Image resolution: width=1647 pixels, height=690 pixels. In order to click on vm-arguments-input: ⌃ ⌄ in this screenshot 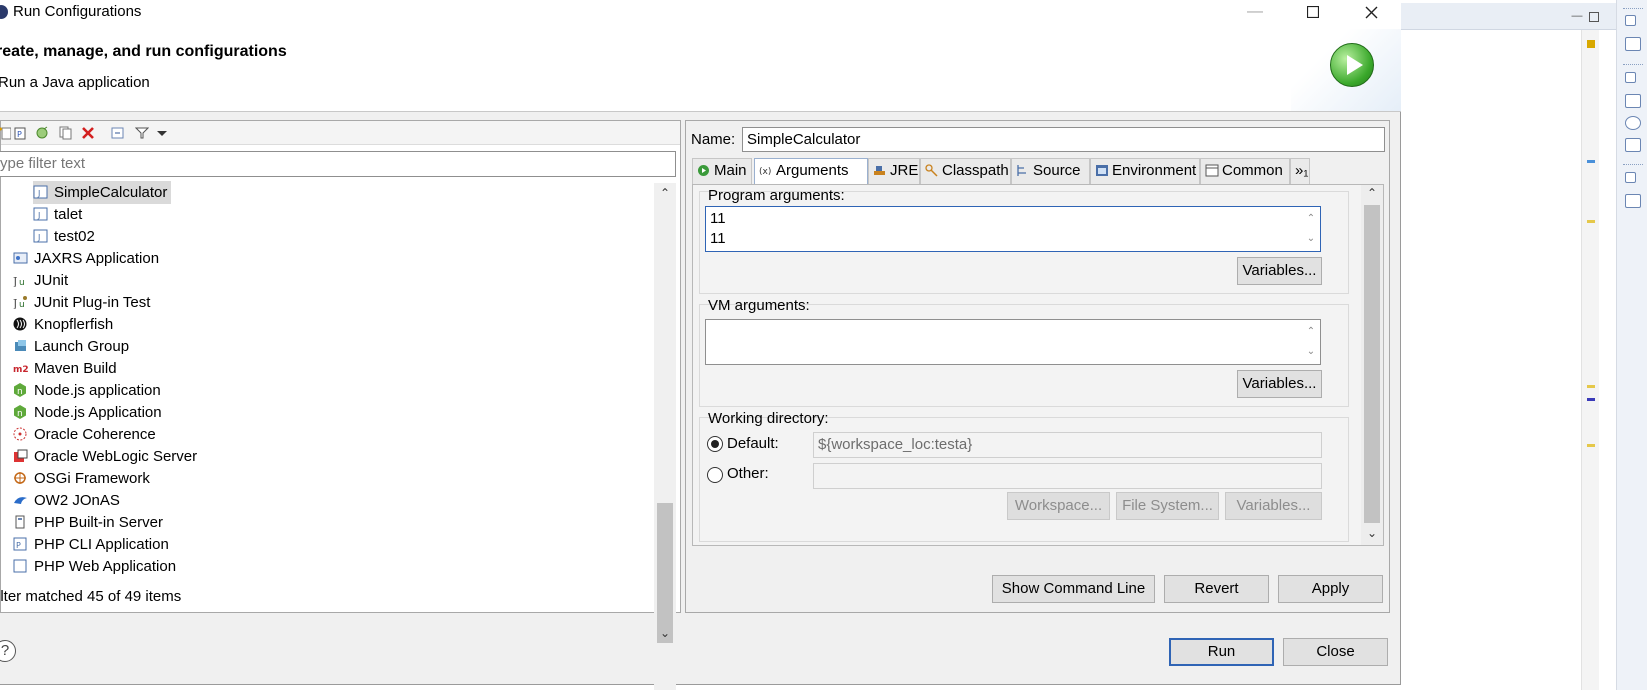, I will do `click(1013, 342)`.